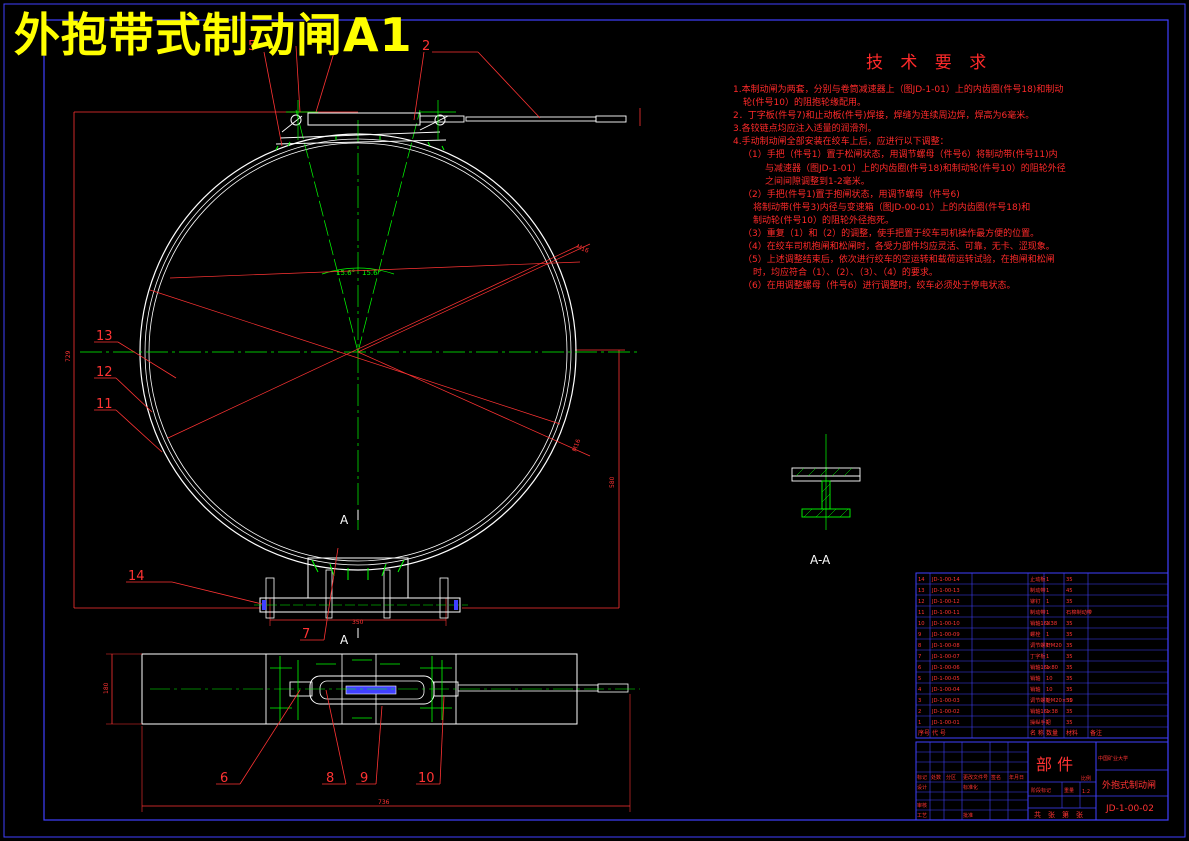  Describe the element at coordinates (936, 777) in the screenshot. I see `sign-label-1: 处数` at that location.